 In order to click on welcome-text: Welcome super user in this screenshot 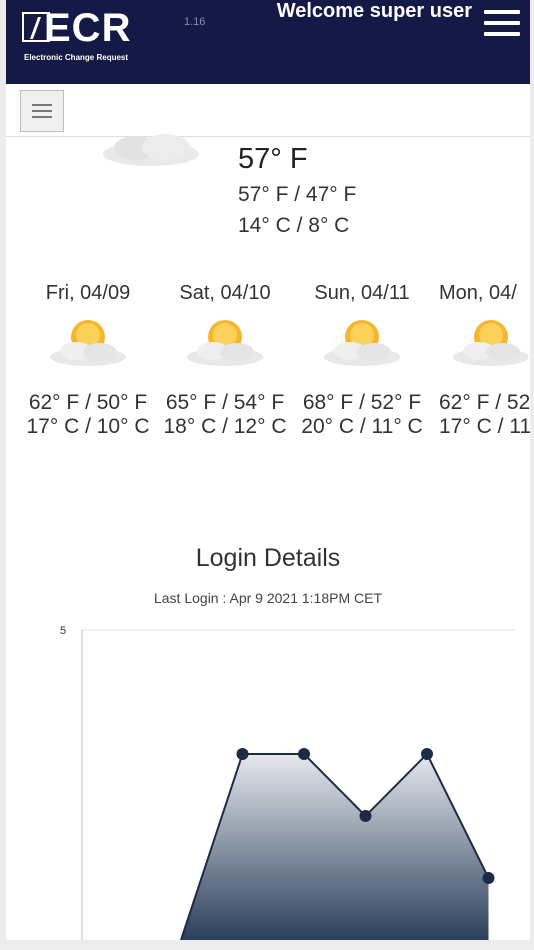, I will do `click(374, 11)`.